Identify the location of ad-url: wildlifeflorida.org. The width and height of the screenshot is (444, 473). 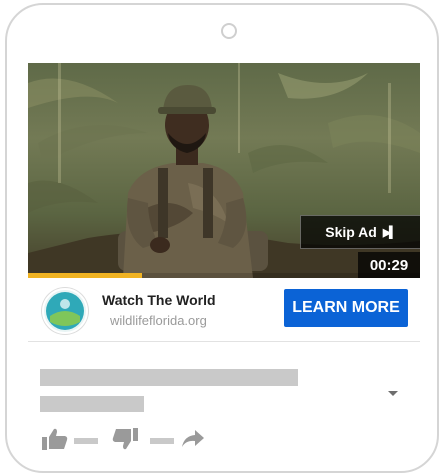
(158, 320).